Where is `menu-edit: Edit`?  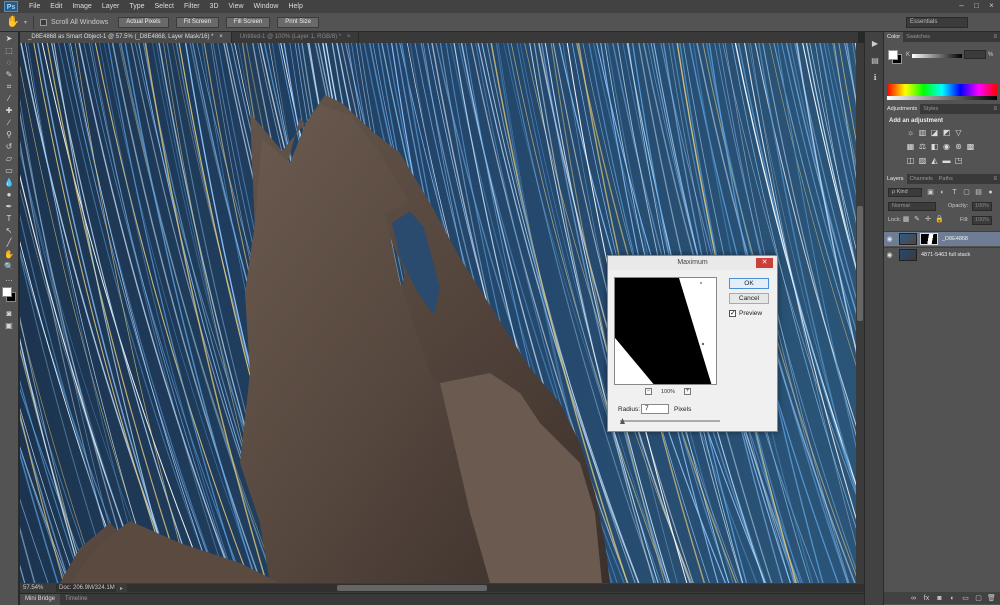 menu-edit: Edit is located at coordinates (56, 6).